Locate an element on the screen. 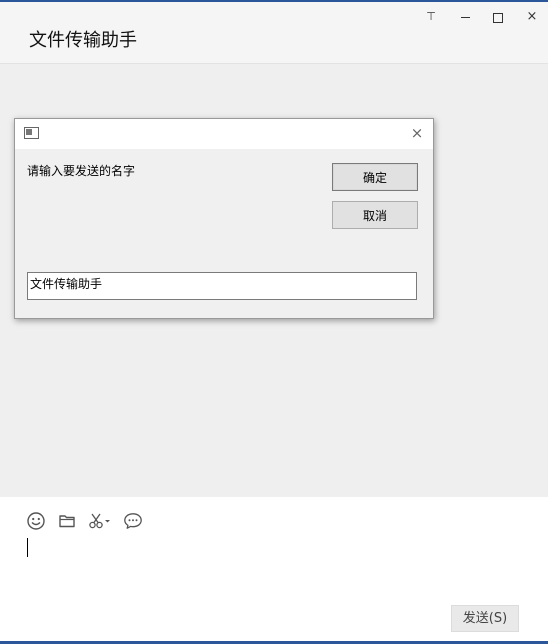 The height and width of the screenshot is (644, 548). dialog-close-icon: × is located at coordinates (417, 133).